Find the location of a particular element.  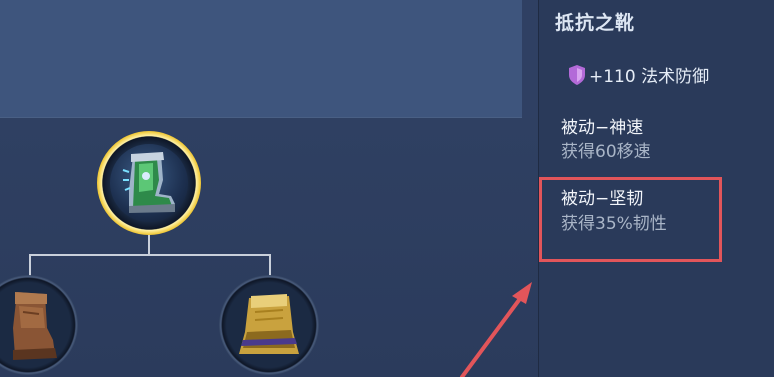

leather-boot-icon is located at coordinates (31, 325).